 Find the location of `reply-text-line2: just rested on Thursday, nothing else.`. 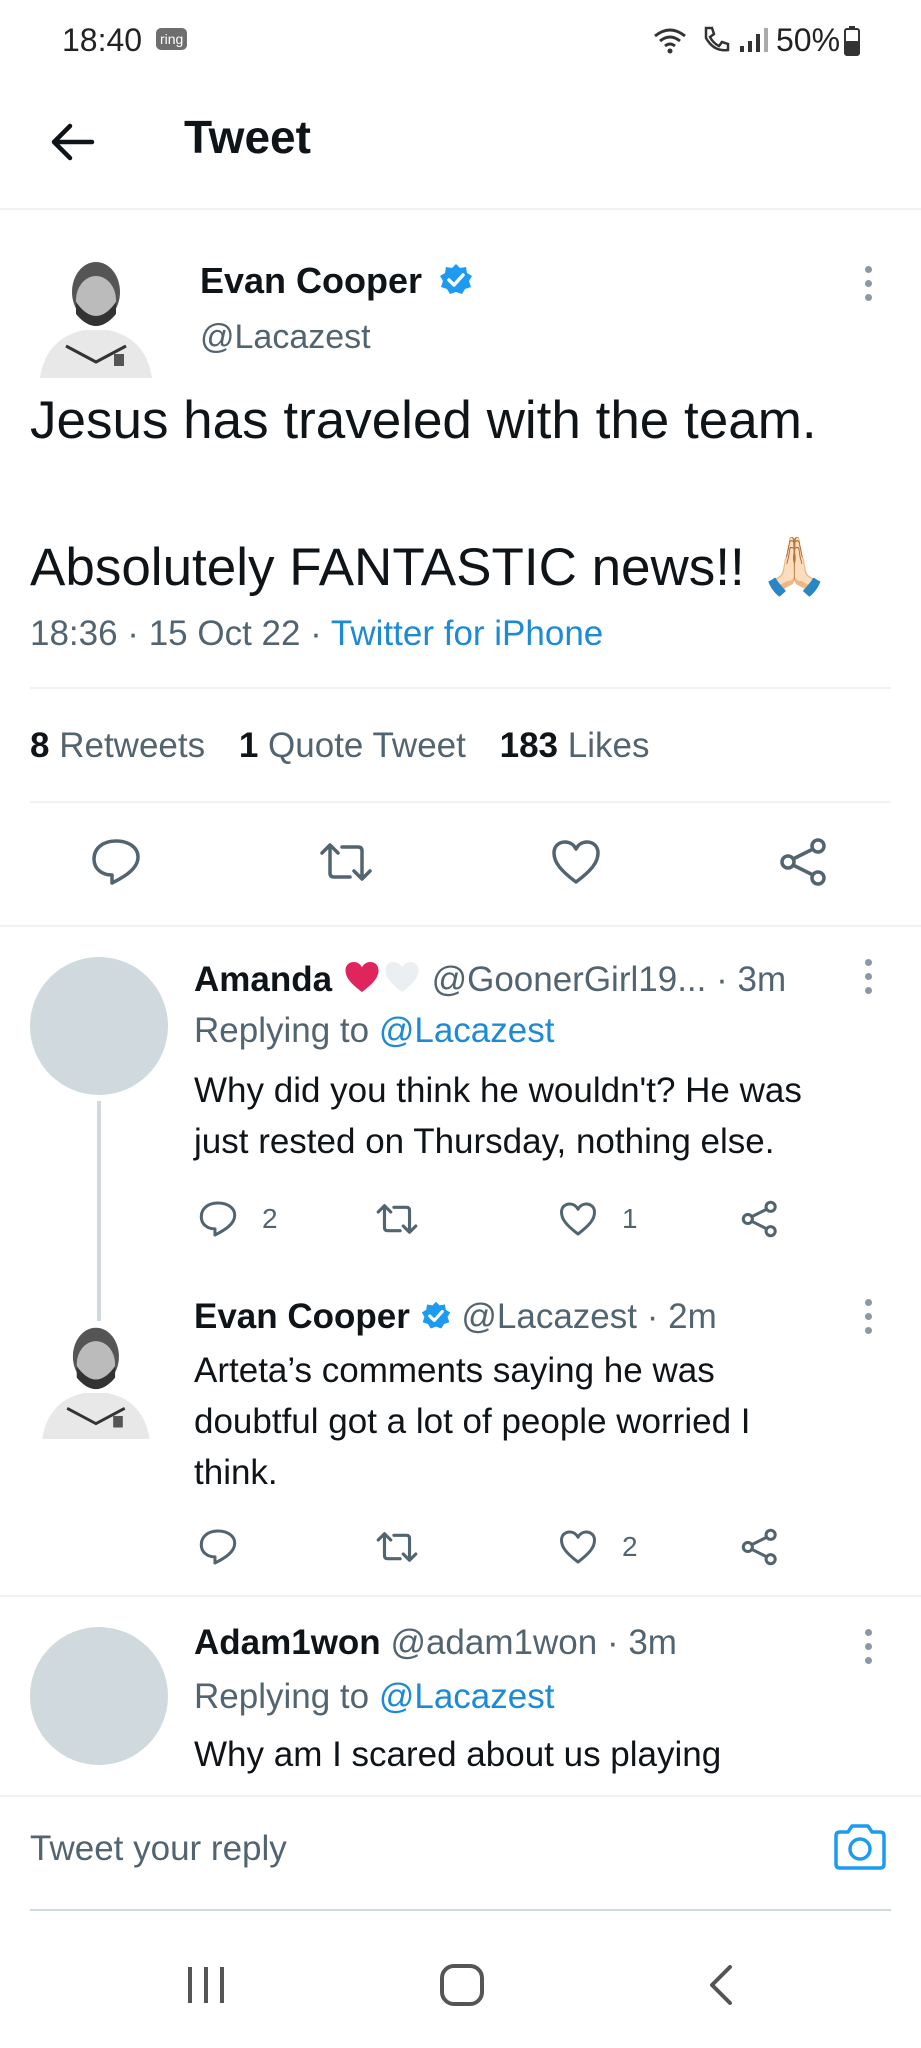

reply-text-line2: just rested on Thursday, nothing else. is located at coordinates (484, 1141).